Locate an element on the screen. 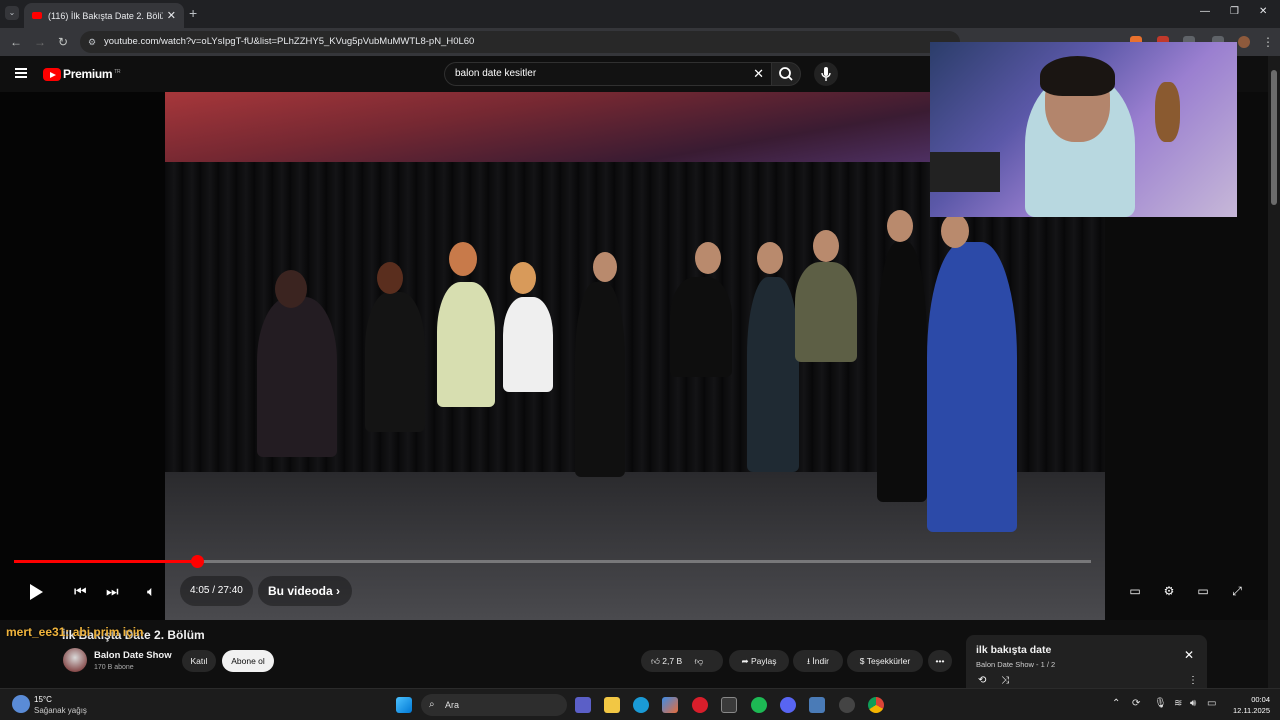 This screenshot has width=1280, height=720. share-button: ➦ Paylaş is located at coordinates (759, 661).